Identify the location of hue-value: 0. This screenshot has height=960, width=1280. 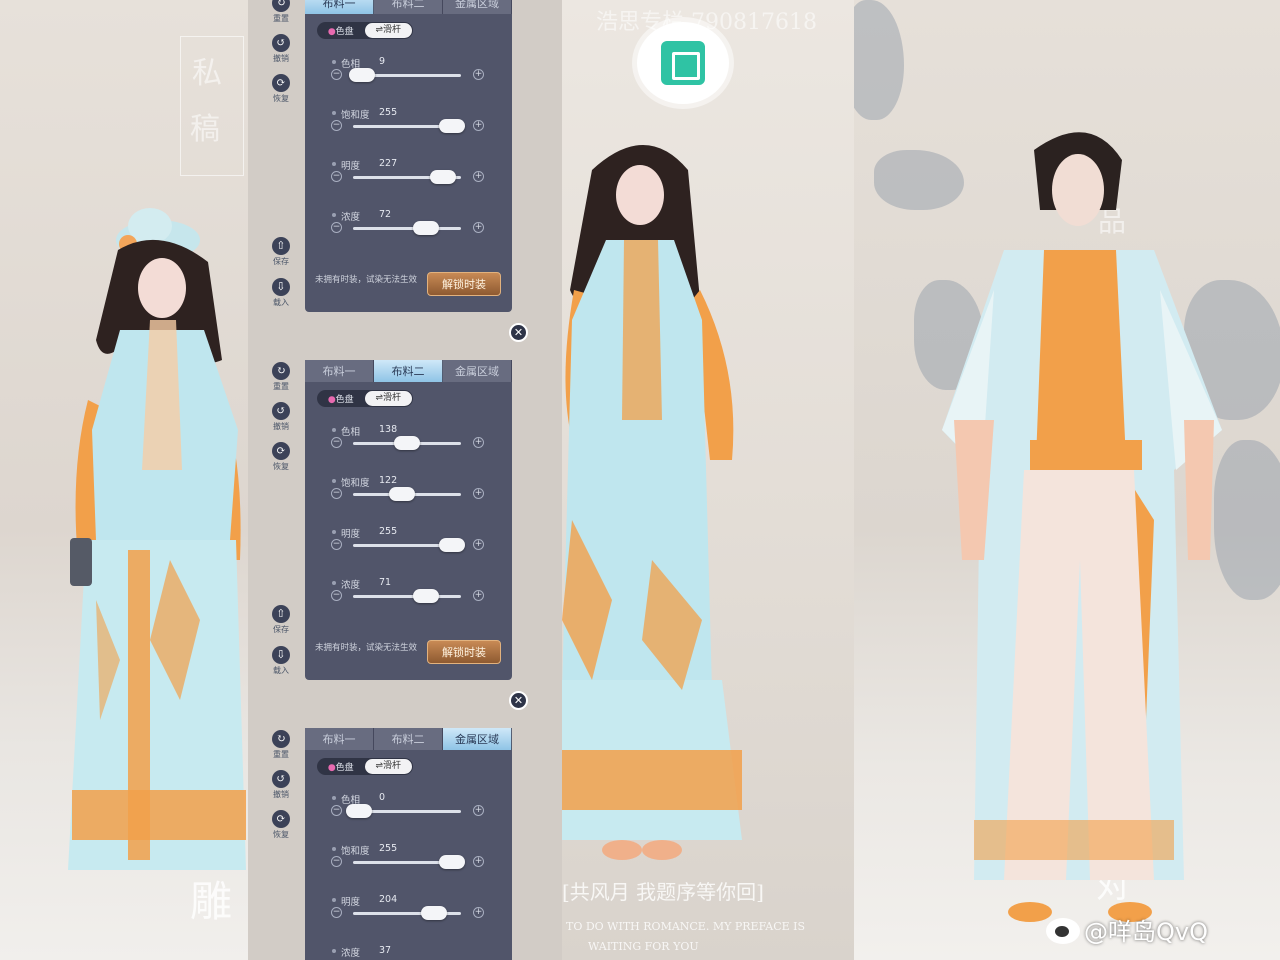
(382, 797).